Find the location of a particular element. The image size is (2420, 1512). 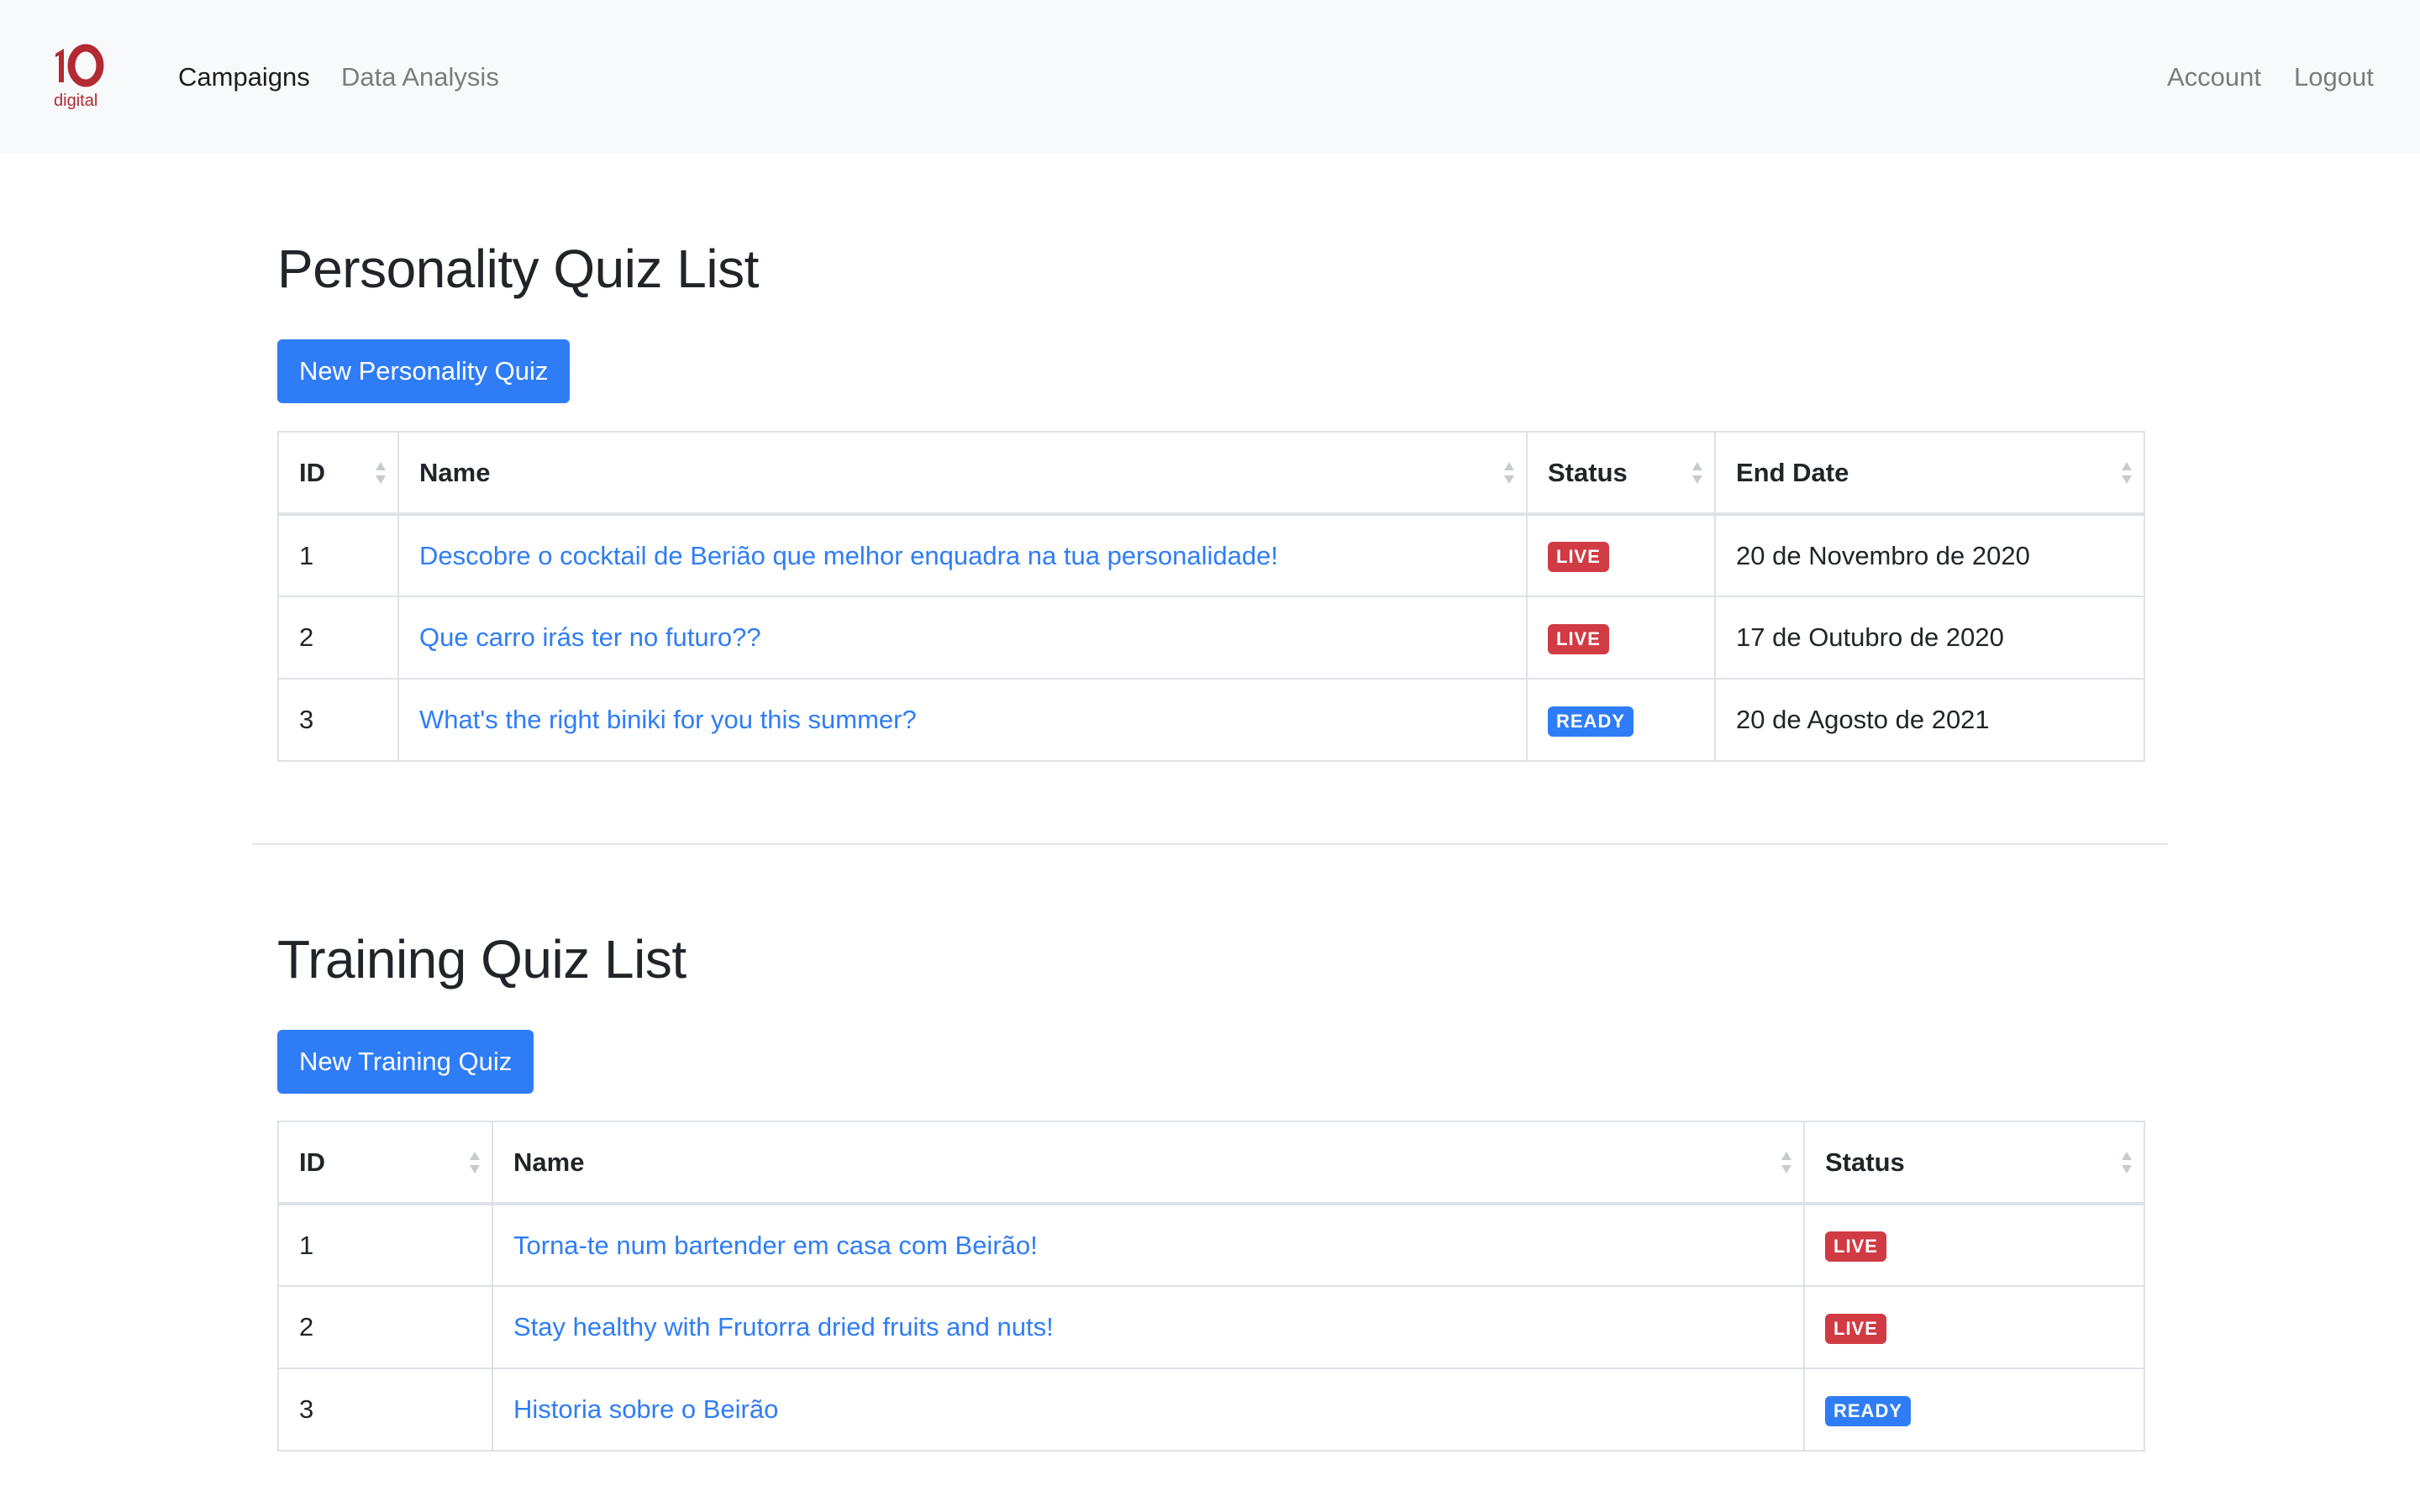

table-header-row: ID Name Status is located at coordinates (1211, 1163).